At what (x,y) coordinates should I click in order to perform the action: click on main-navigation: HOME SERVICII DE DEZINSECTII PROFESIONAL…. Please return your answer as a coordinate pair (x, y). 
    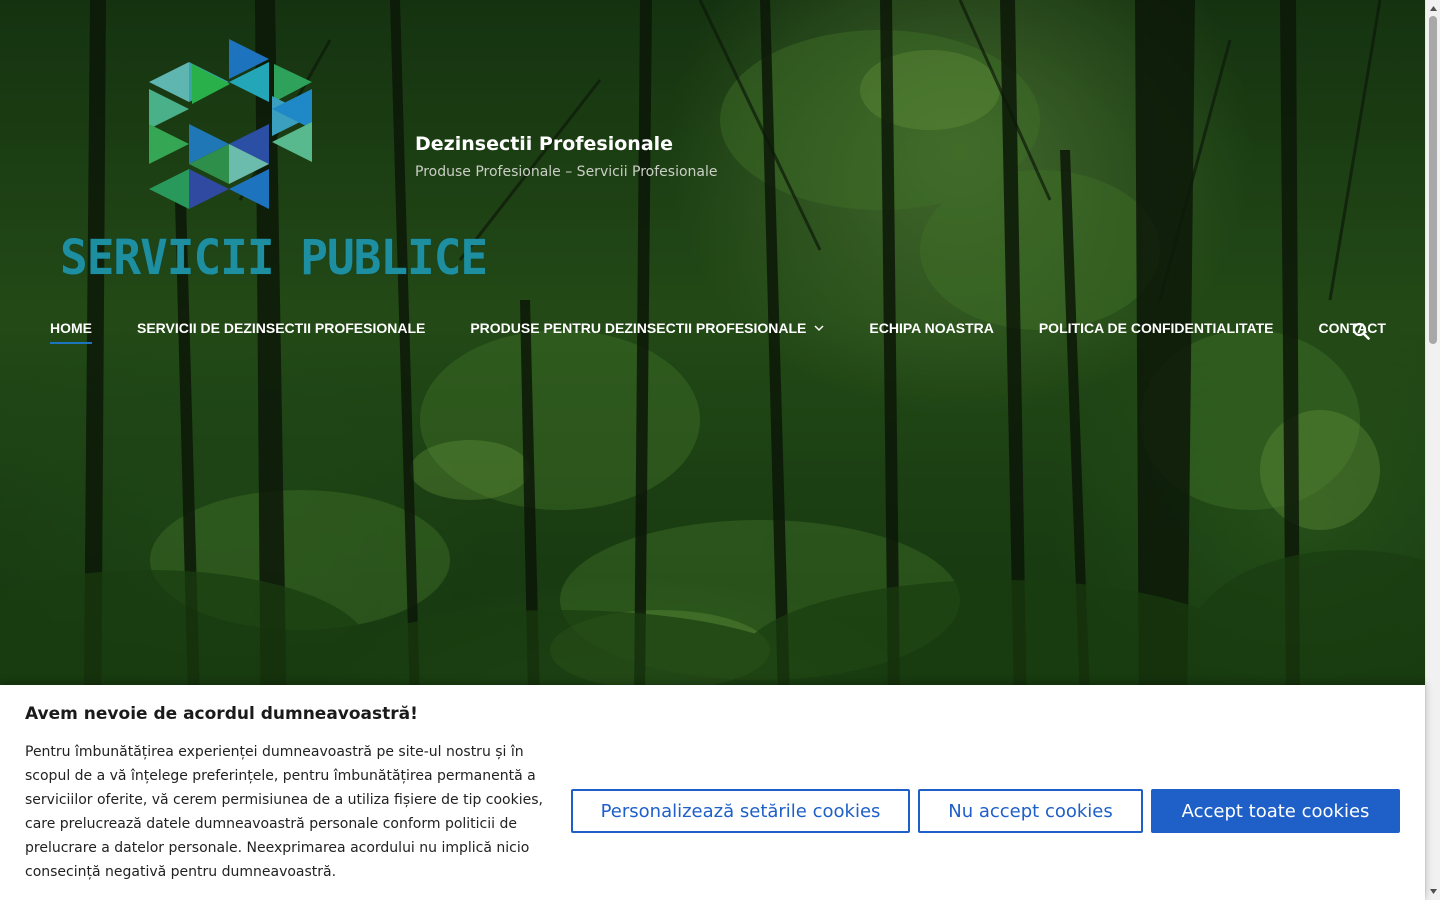
    Looking at the image, I should click on (740, 336).